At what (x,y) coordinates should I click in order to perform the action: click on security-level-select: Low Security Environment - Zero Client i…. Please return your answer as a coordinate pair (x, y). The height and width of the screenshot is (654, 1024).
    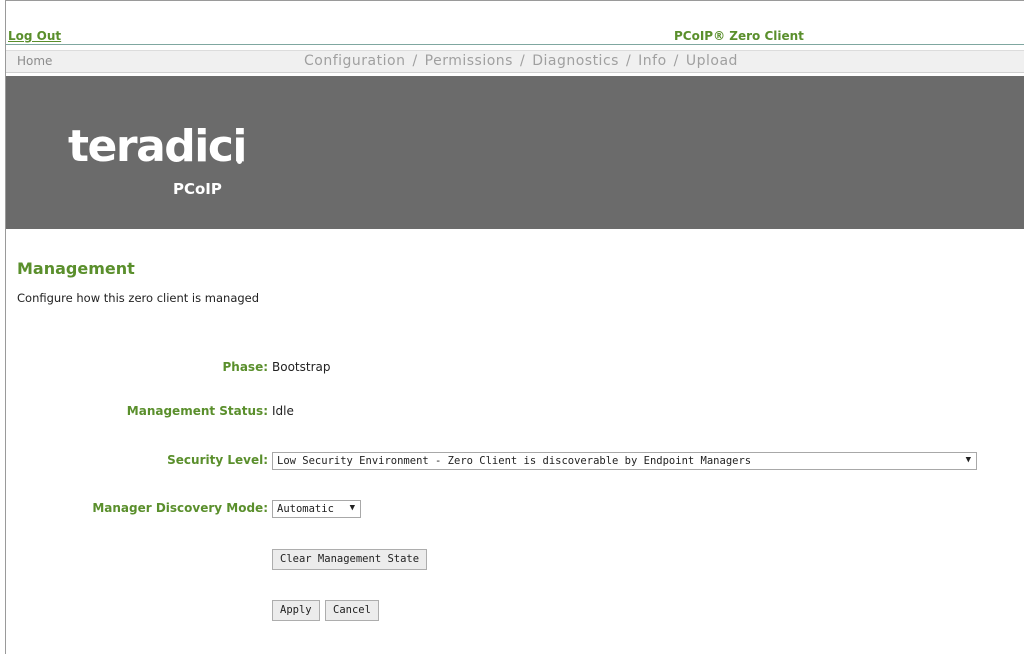
    Looking at the image, I should click on (624, 461).